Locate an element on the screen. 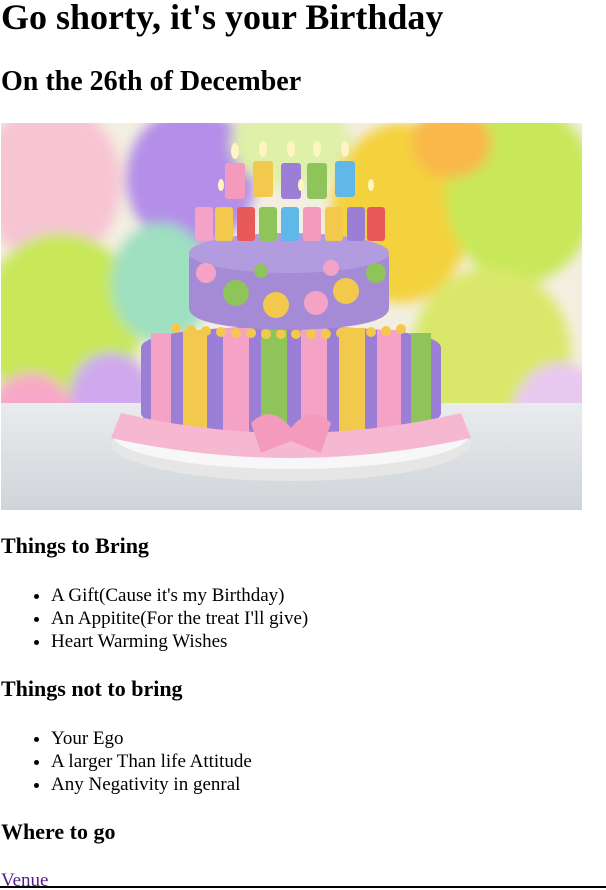 Image resolution: width=606 pixels, height=890 pixels. list-item: A larger Than life Attitude is located at coordinates (151, 761).